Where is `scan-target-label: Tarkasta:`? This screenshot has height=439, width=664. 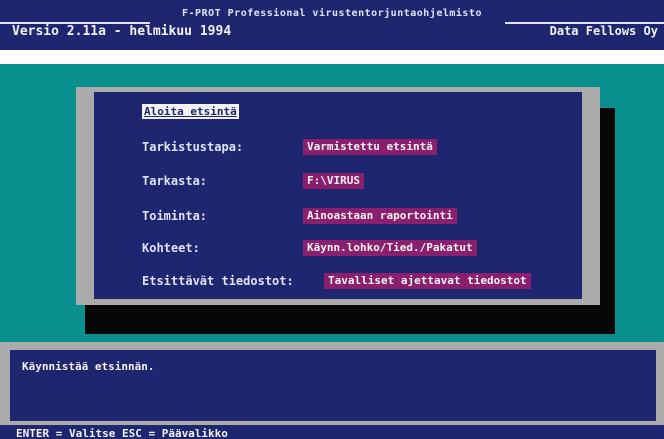
scan-target-label: Tarkasta: is located at coordinates (175, 181).